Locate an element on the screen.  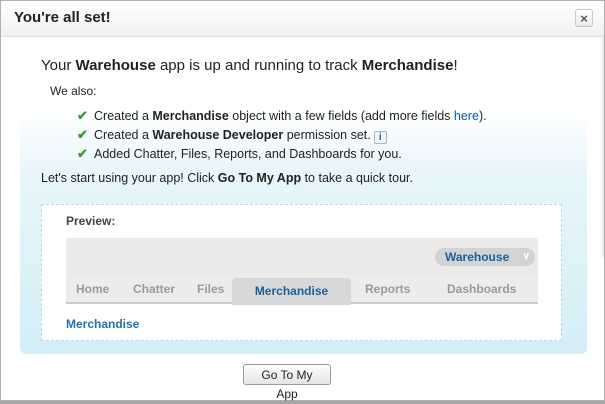
tab-reports: Reports is located at coordinates (388, 289).